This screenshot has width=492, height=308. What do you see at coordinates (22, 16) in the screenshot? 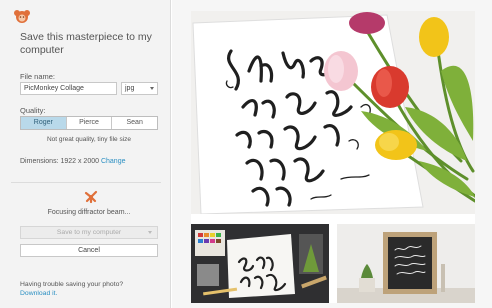
I see `monkey-logo-icon` at bounding box center [22, 16].